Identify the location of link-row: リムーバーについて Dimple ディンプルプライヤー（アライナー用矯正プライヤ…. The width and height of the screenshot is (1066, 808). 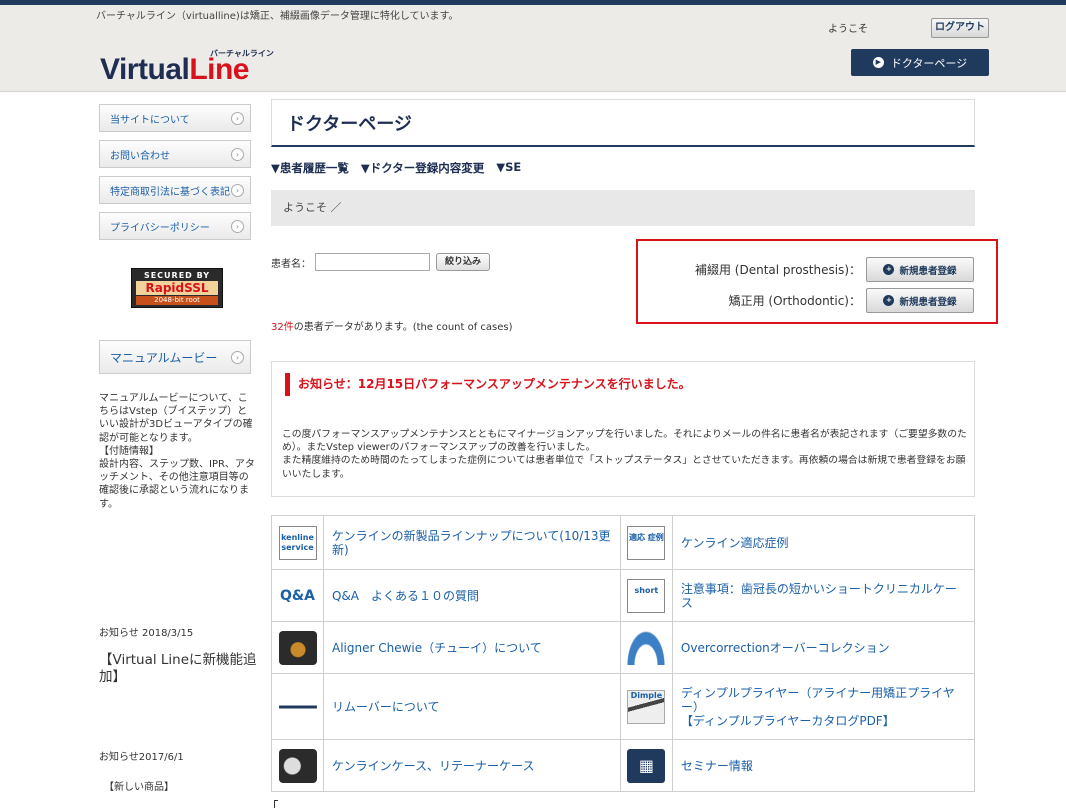
(623, 706).